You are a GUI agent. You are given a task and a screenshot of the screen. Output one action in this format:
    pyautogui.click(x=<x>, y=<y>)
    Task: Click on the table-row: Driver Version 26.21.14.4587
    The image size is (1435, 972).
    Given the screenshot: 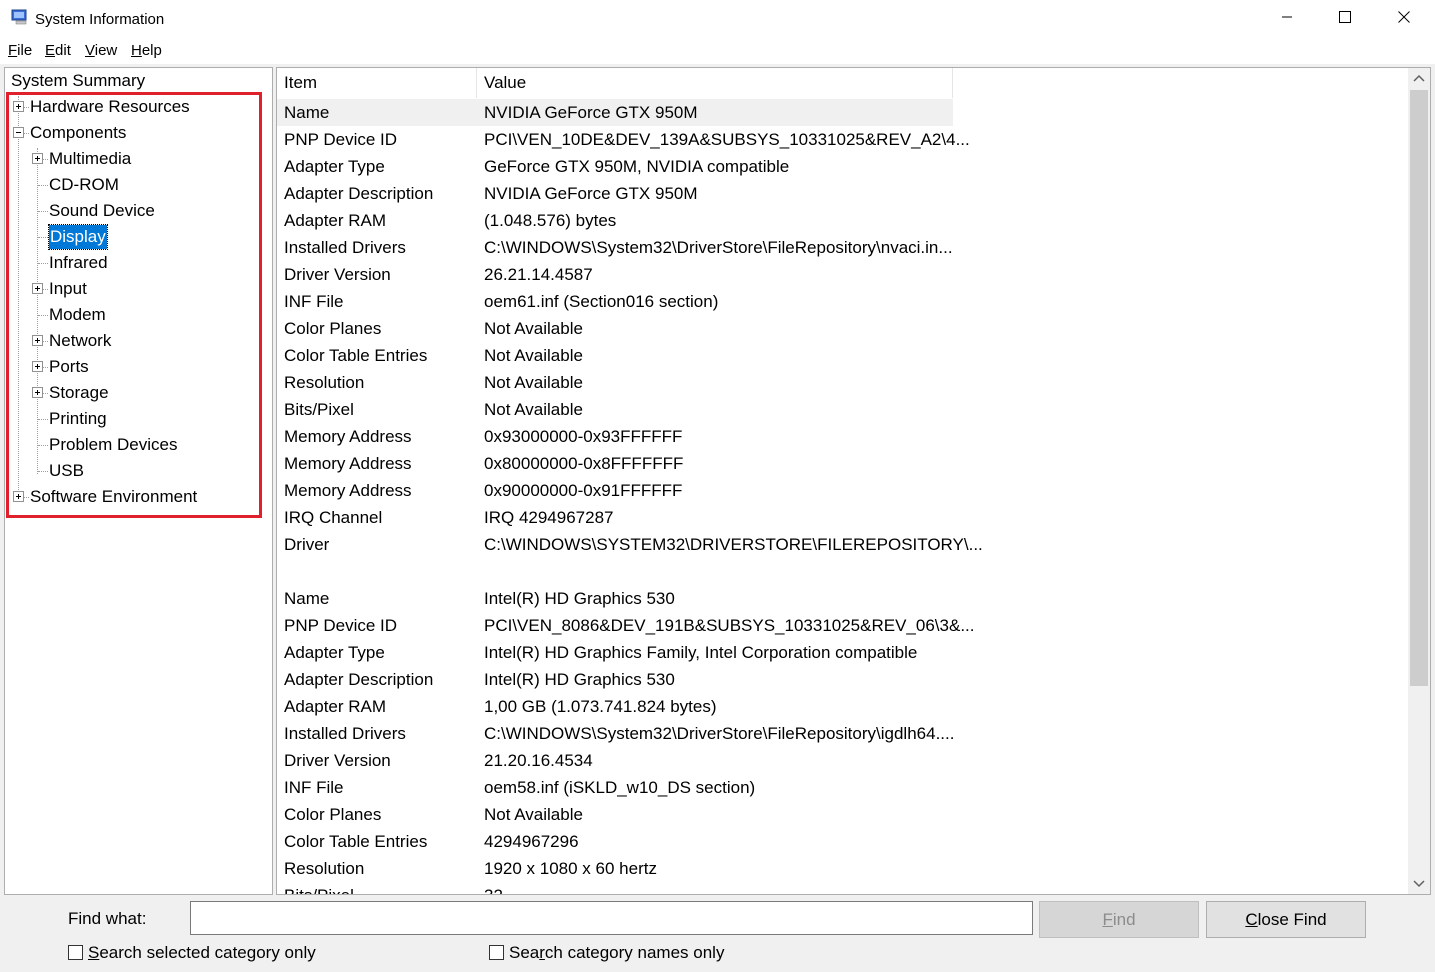 What is the action you would take?
    pyautogui.click(x=615, y=274)
    